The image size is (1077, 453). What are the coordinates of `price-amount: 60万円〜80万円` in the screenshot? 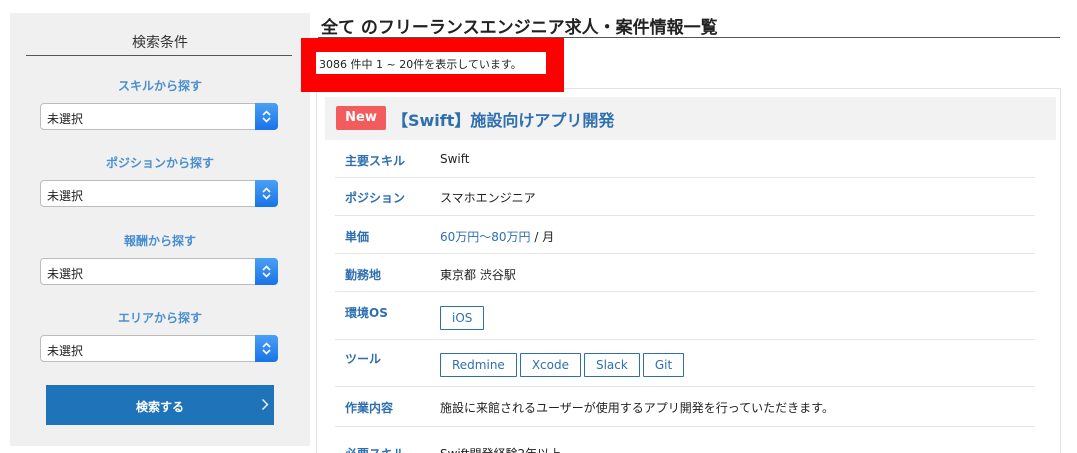 It's located at (485, 237).